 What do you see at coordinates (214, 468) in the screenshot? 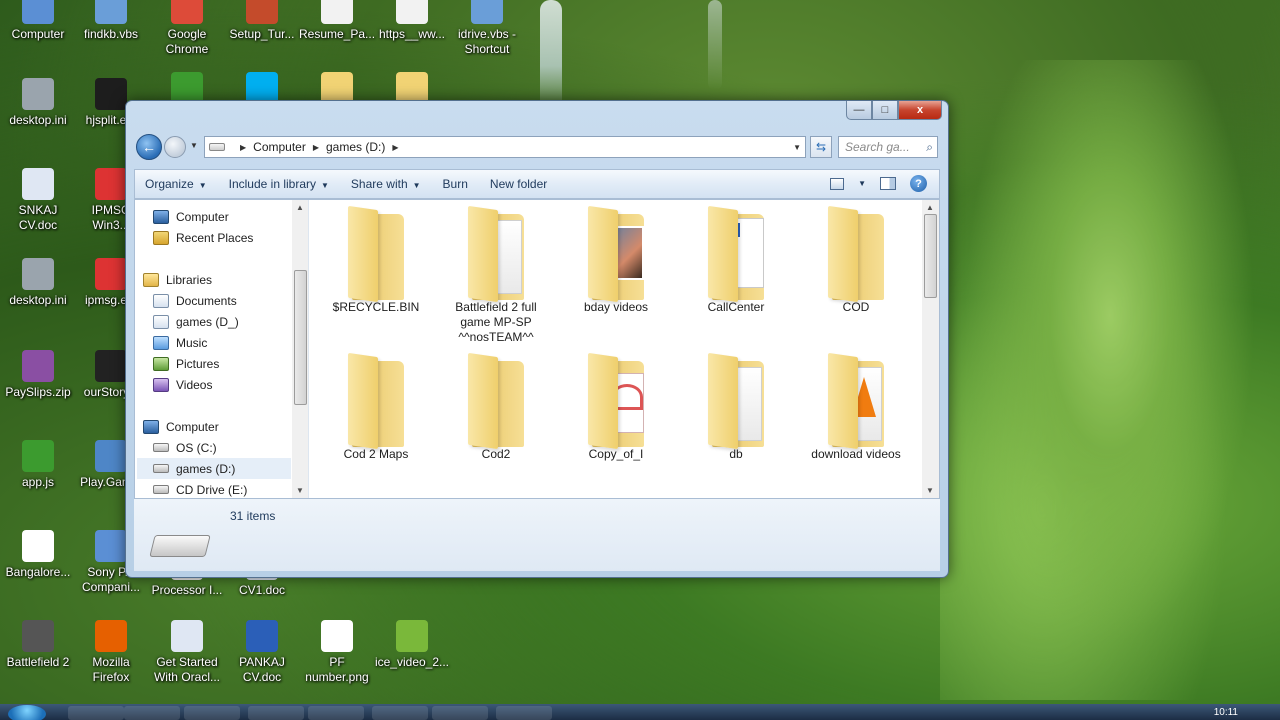
I see `sidebar-item: games (D:)` at bounding box center [214, 468].